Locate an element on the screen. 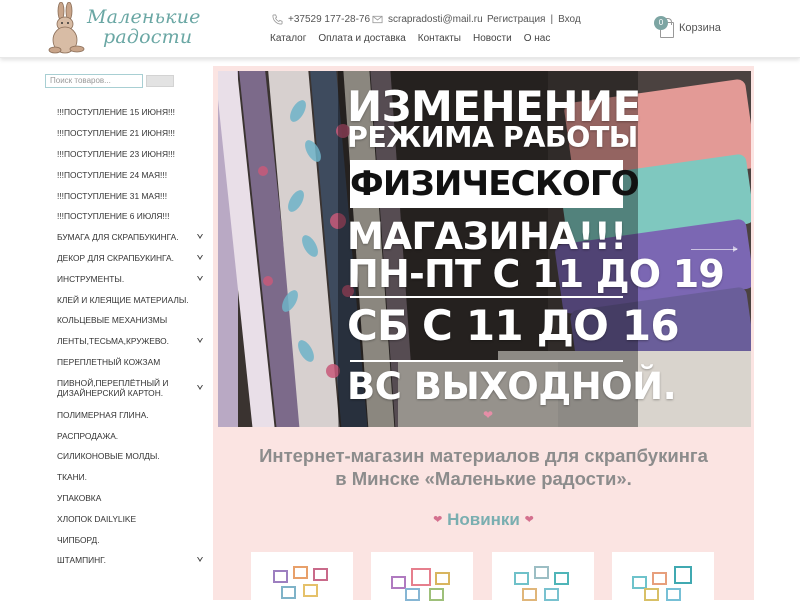  bunny-logo-icon is located at coordinates (66, 28).